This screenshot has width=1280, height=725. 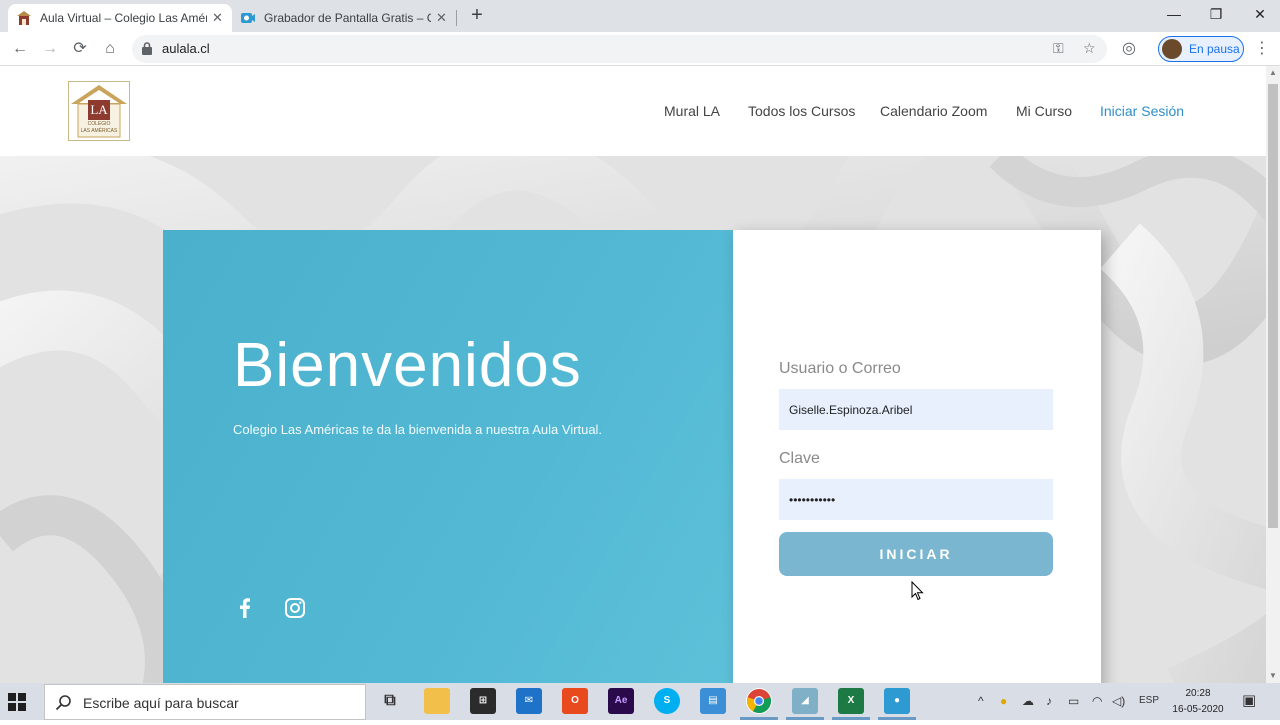 I want to click on password-field, so click(x=916, y=499).